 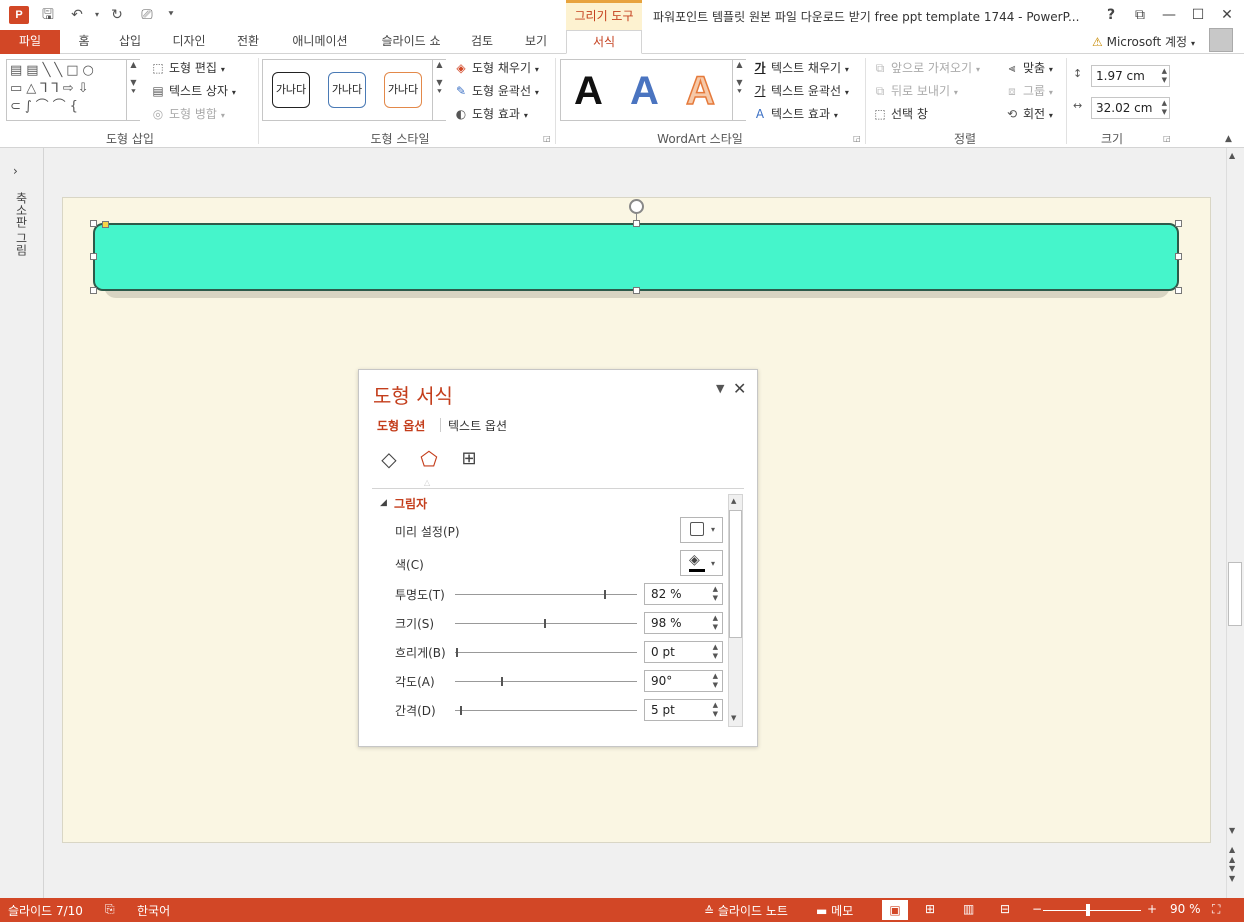 What do you see at coordinates (926, 68) in the screenshot?
I see `bring-forward-button: ⧉ 앞으로 가져오기 ▾` at bounding box center [926, 68].